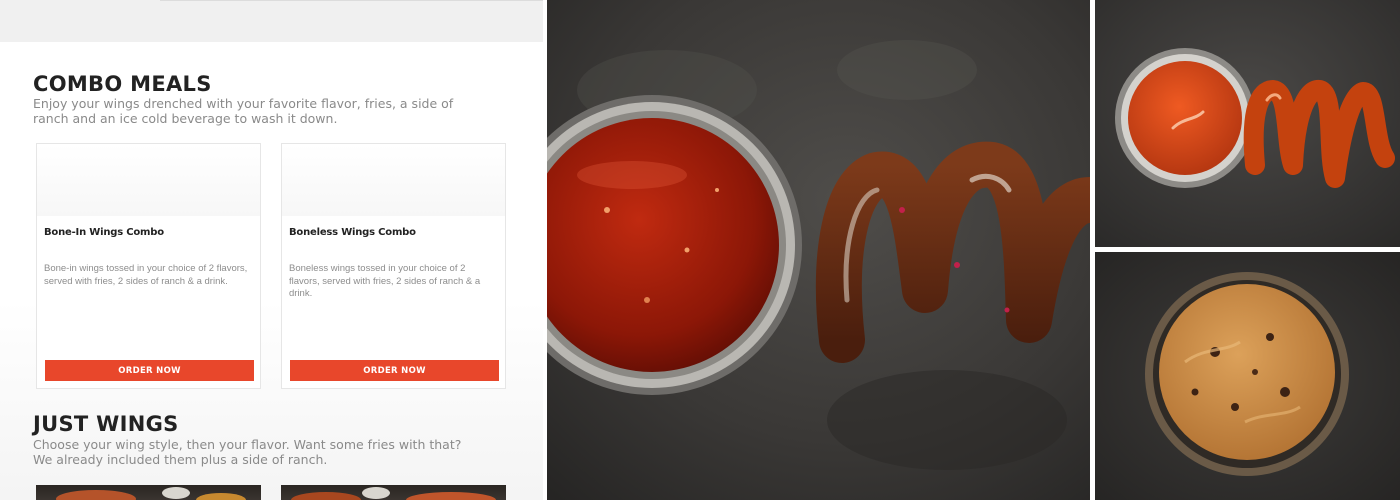 The height and width of the screenshot is (500, 1400). Describe the element at coordinates (351, 0) in the screenshot. I see `top-bar-divider` at that location.